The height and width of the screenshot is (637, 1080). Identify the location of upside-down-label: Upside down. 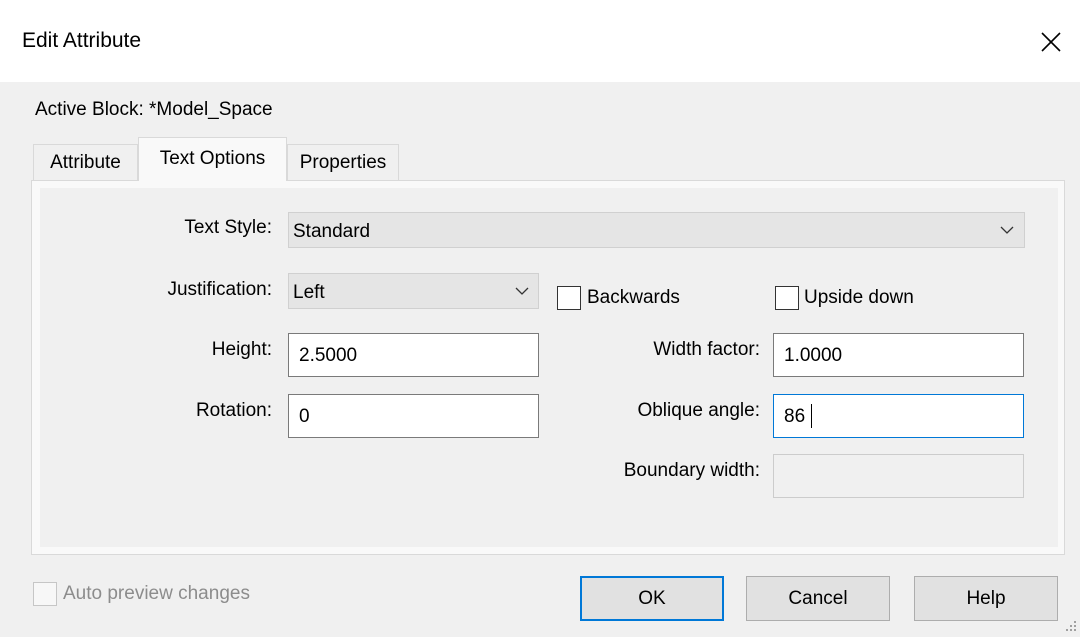
(859, 297).